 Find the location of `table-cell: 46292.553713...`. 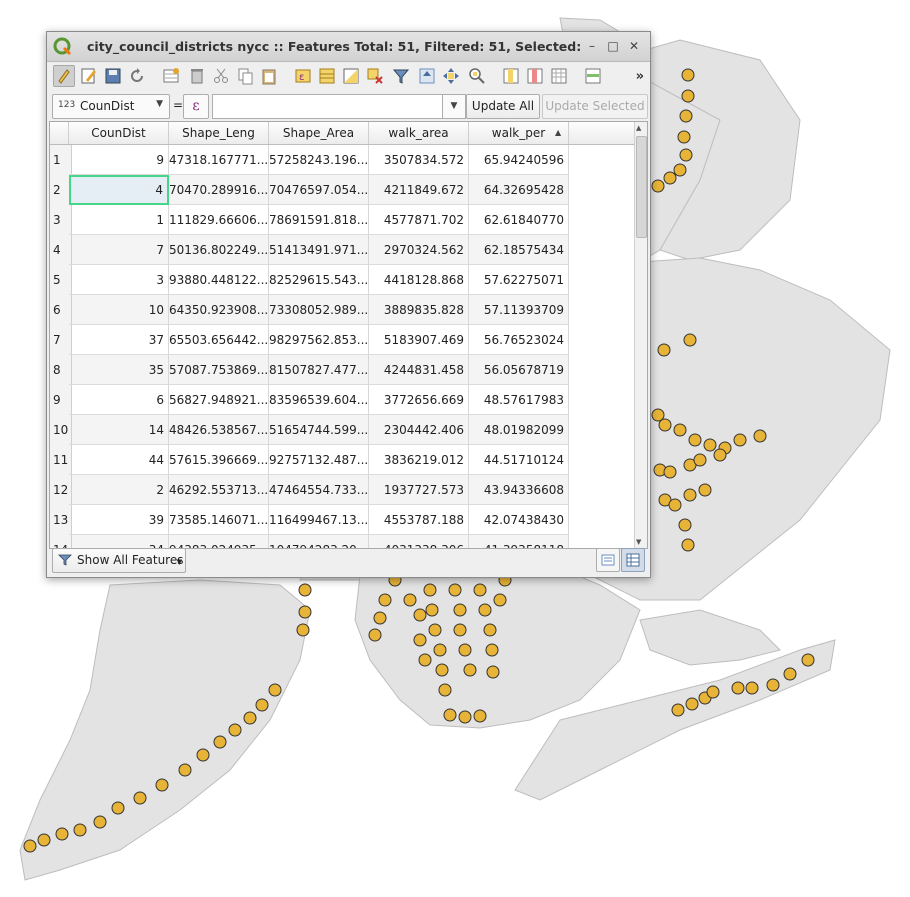

table-cell: 46292.553713... is located at coordinates (219, 490).